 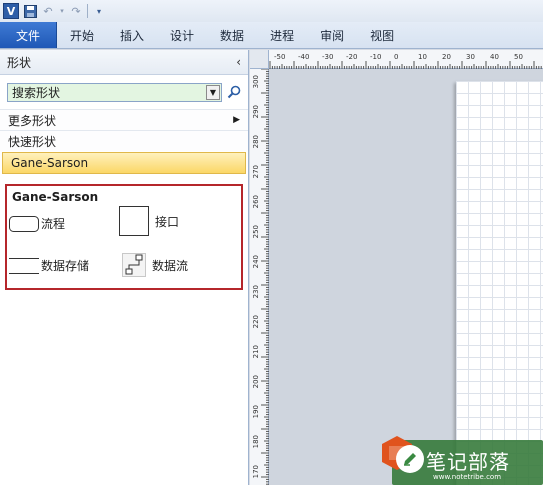 What do you see at coordinates (256, 171) in the screenshot?
I see `ruler-label: 270` at bounding box center [256, 171].